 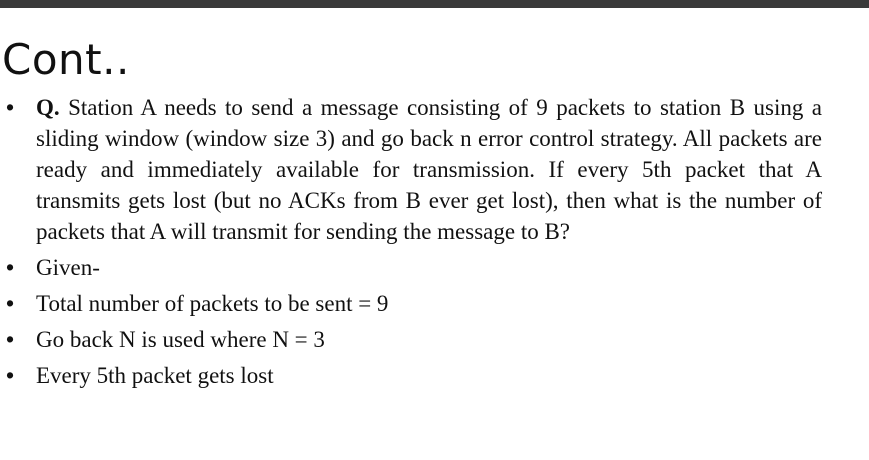 What do you see at coordinates (411, 303) in the screenshot?
I see `bullet-total-packets: • Total number of packets to be sent = 9` at bounding box center [411, 303].